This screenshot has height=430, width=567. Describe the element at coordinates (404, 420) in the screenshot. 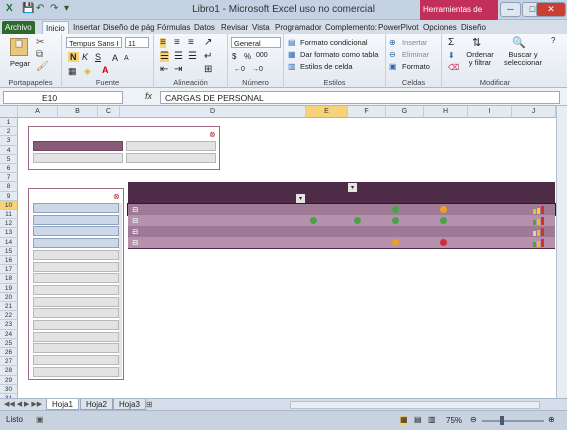

I see `normal-view-icon: ▦` at that location.